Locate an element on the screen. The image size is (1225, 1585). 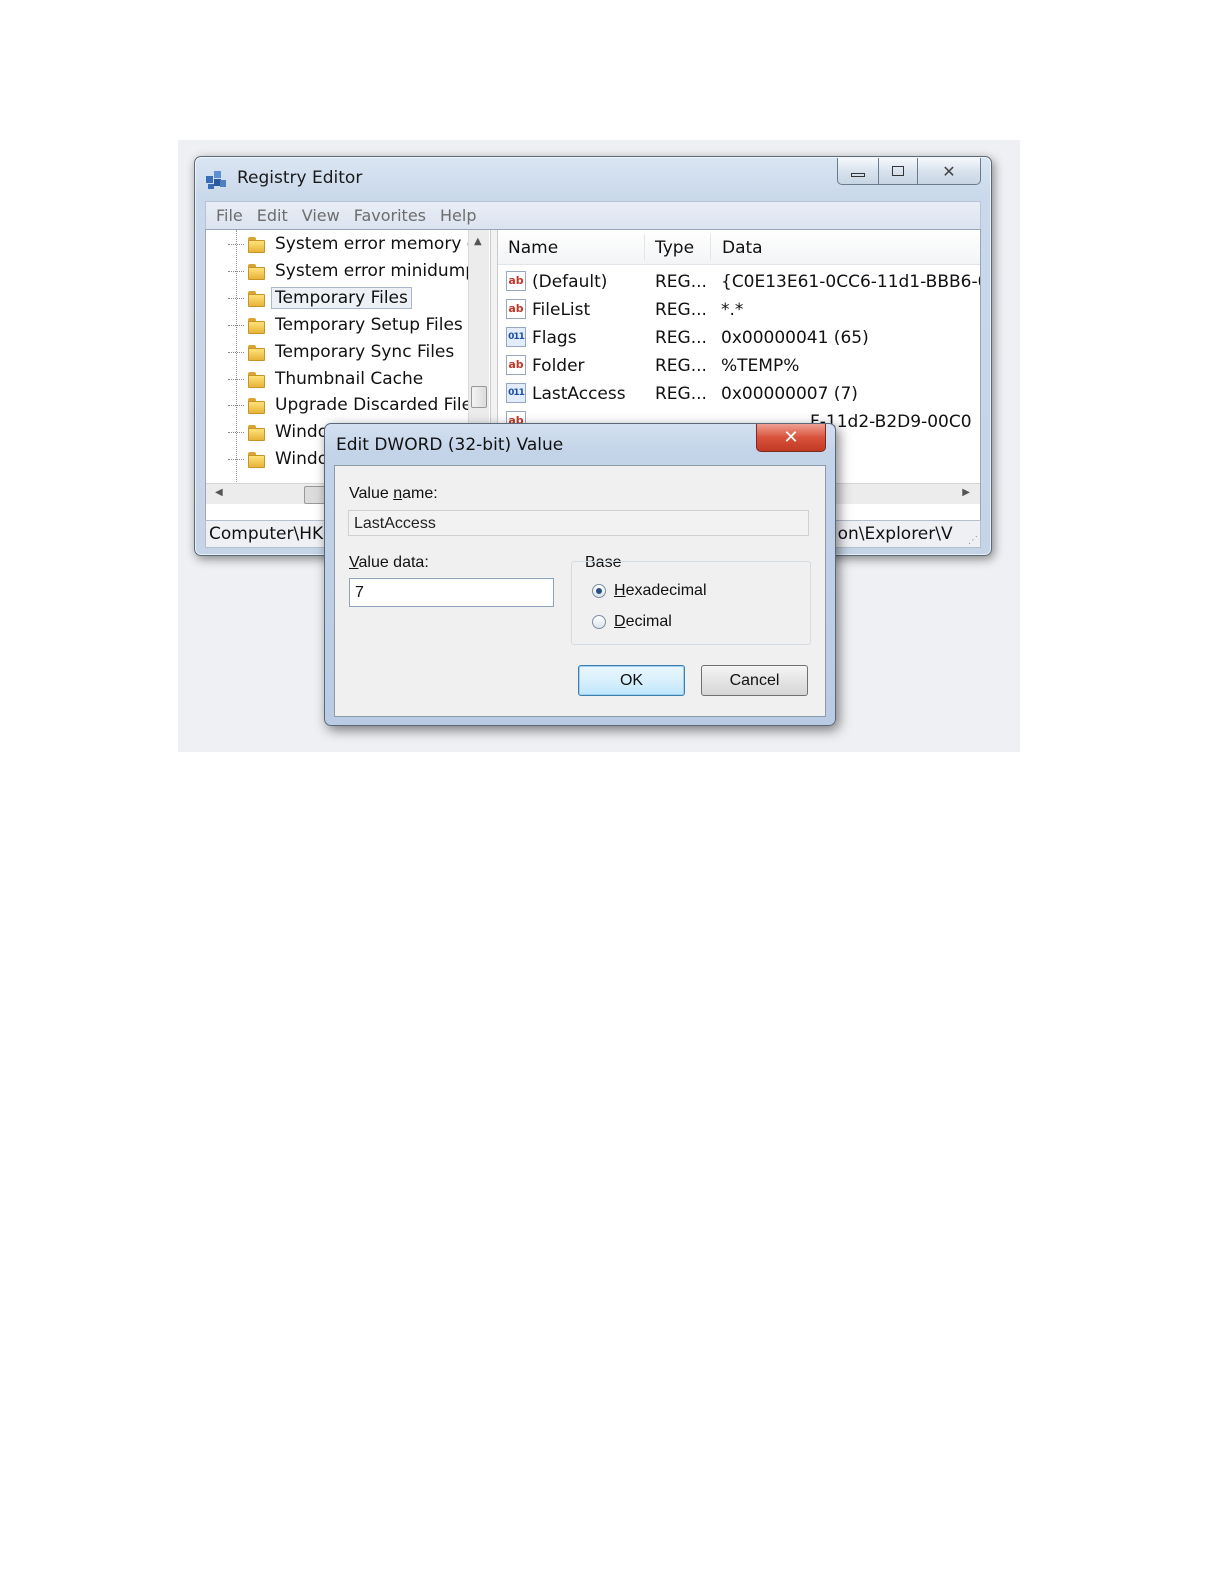
caption-buttons: ✕ is located at coordinates (909, 172).